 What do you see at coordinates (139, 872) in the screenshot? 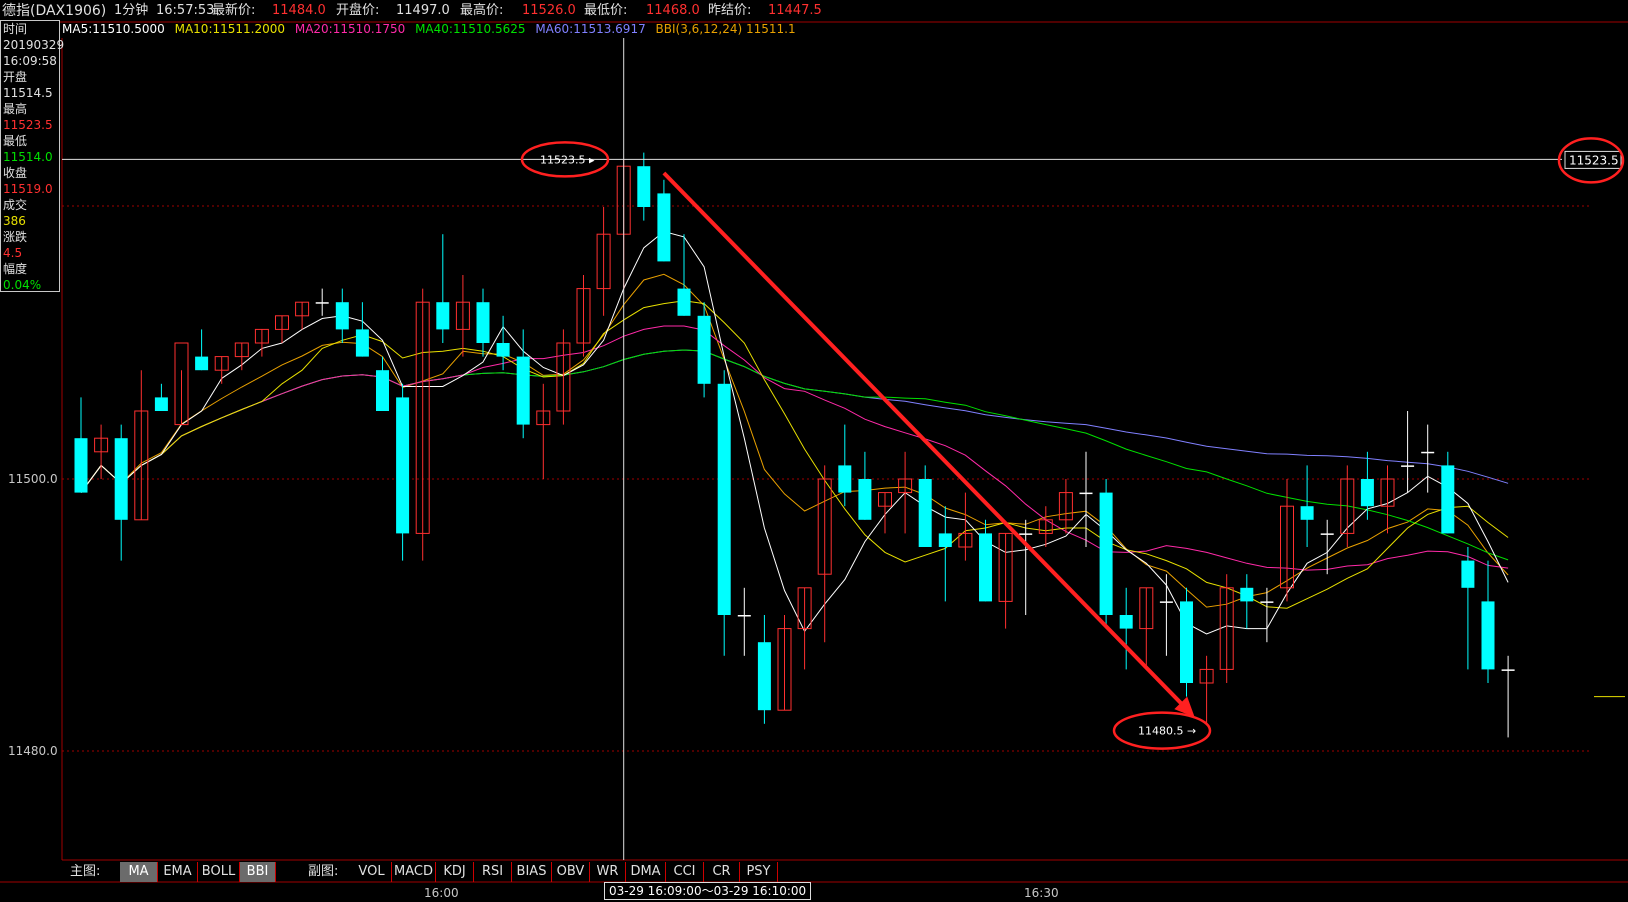
I see `tab-ma: MA` at bounding box center [139, 872].